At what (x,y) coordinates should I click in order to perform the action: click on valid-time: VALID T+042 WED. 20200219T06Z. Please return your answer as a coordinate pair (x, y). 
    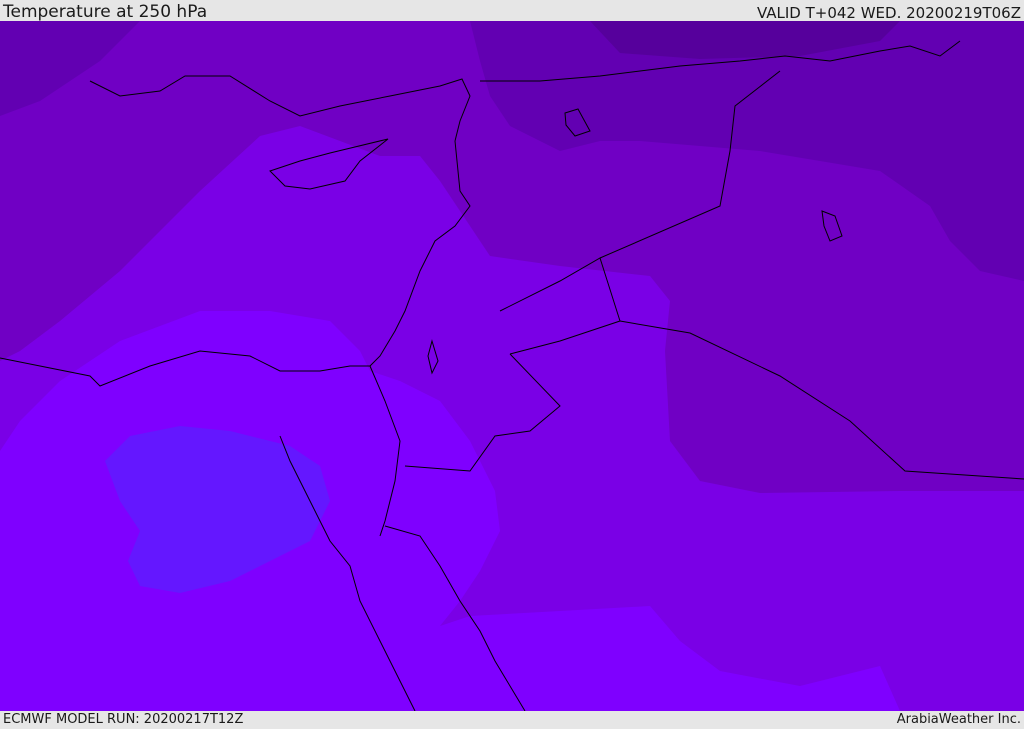
    Looking at the image, I should click on (888, 13).